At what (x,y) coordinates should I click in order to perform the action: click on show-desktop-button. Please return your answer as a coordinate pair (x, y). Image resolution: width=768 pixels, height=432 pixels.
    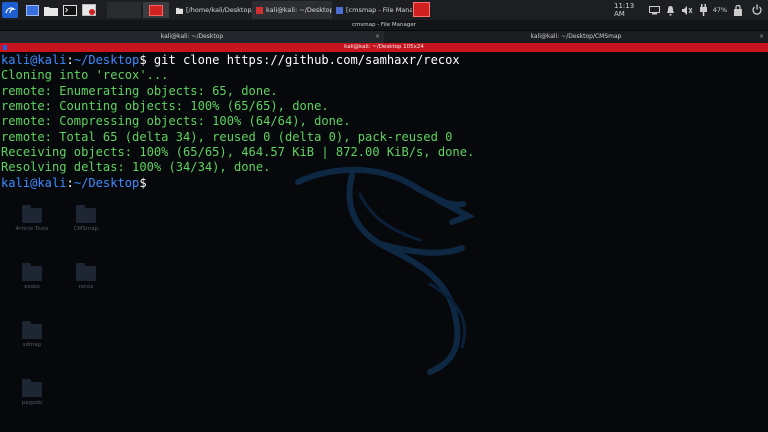
    Looking at the image, I should click on (32, 10).